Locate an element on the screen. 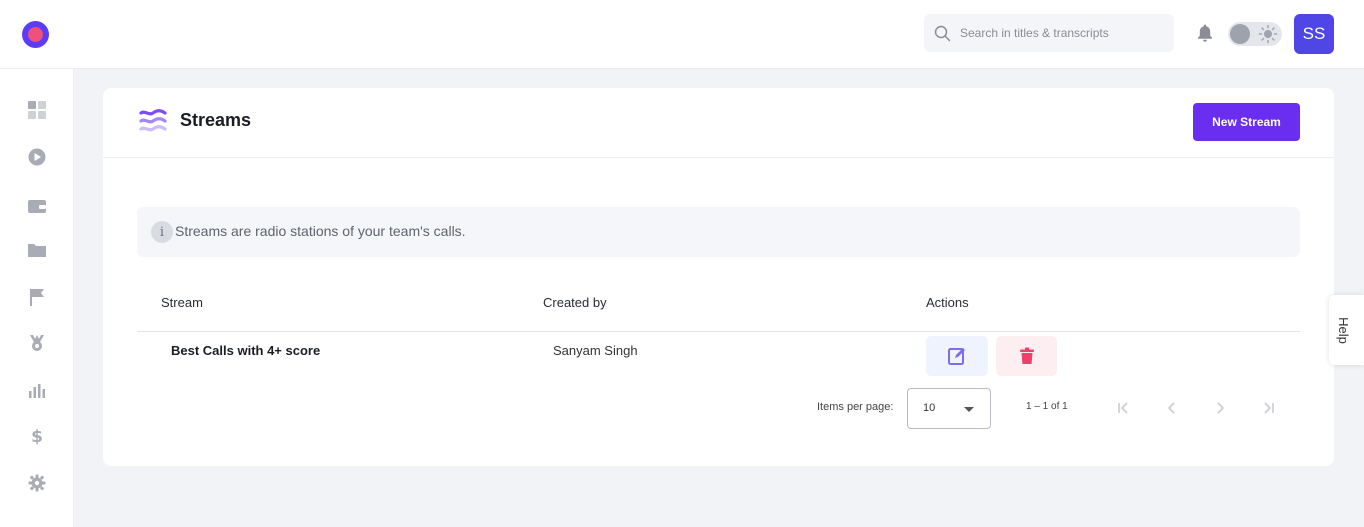 This screenshot has height=527, width=1364. trash-icon is located at coordinates (1026, 355).